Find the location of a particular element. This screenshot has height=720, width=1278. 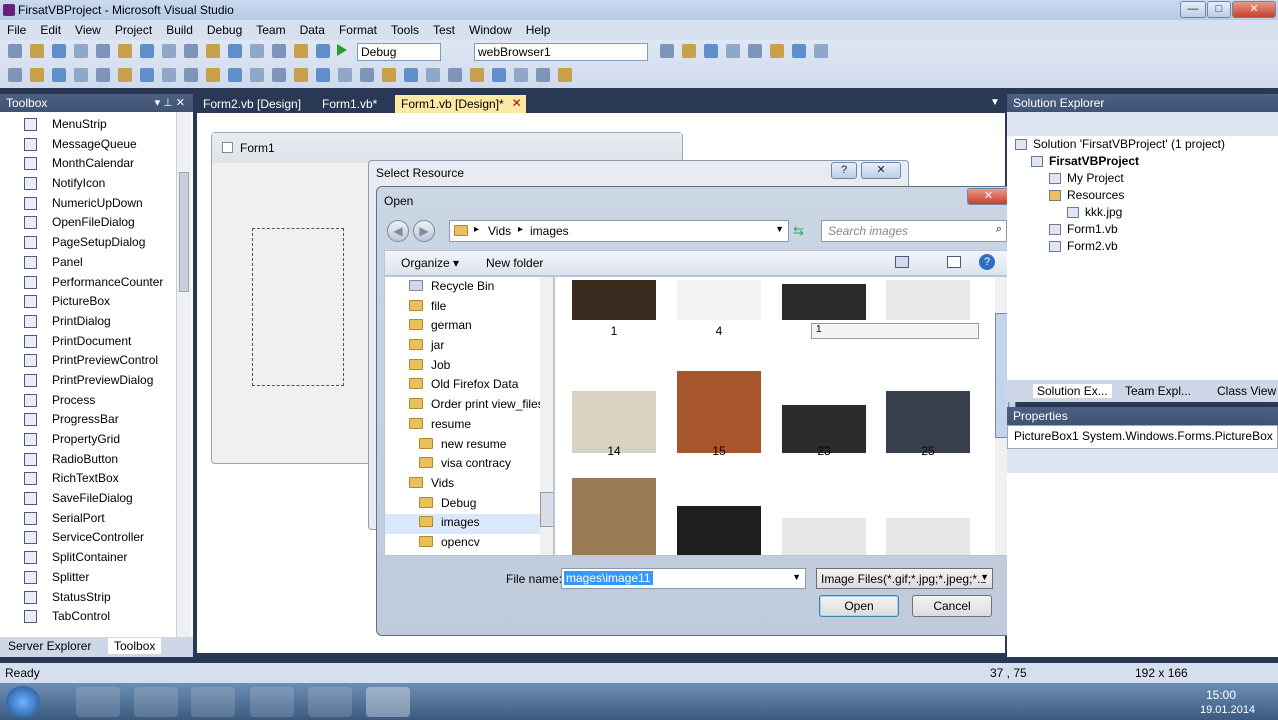

menu-item-project: Project is located at coordinates (133, 28).